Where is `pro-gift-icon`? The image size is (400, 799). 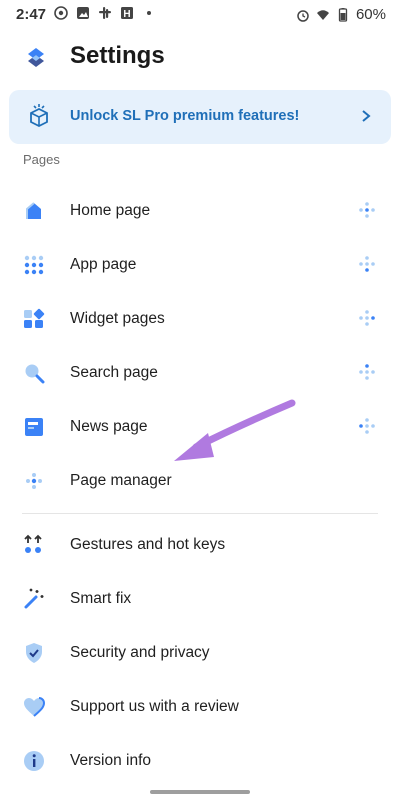 pro-gift-icon is located at coordinates (39, 116).